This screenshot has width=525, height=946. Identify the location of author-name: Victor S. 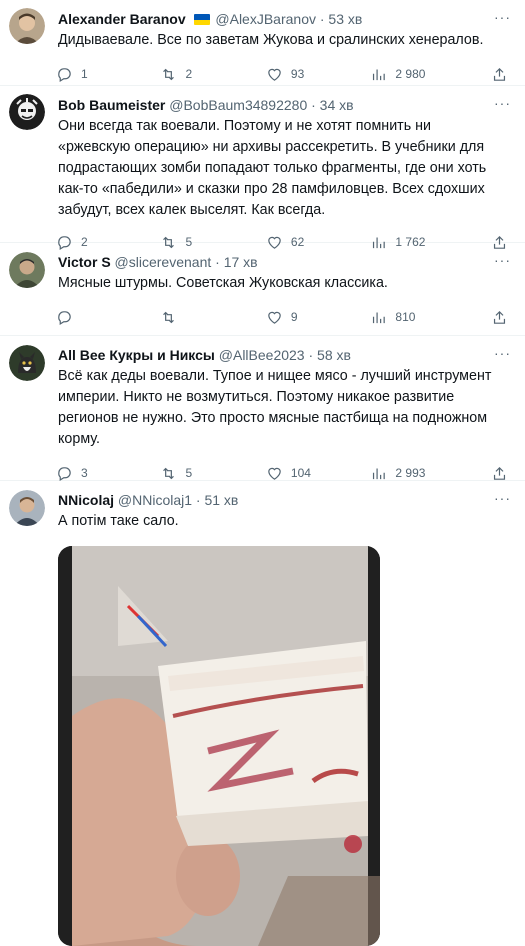
(84, 262).